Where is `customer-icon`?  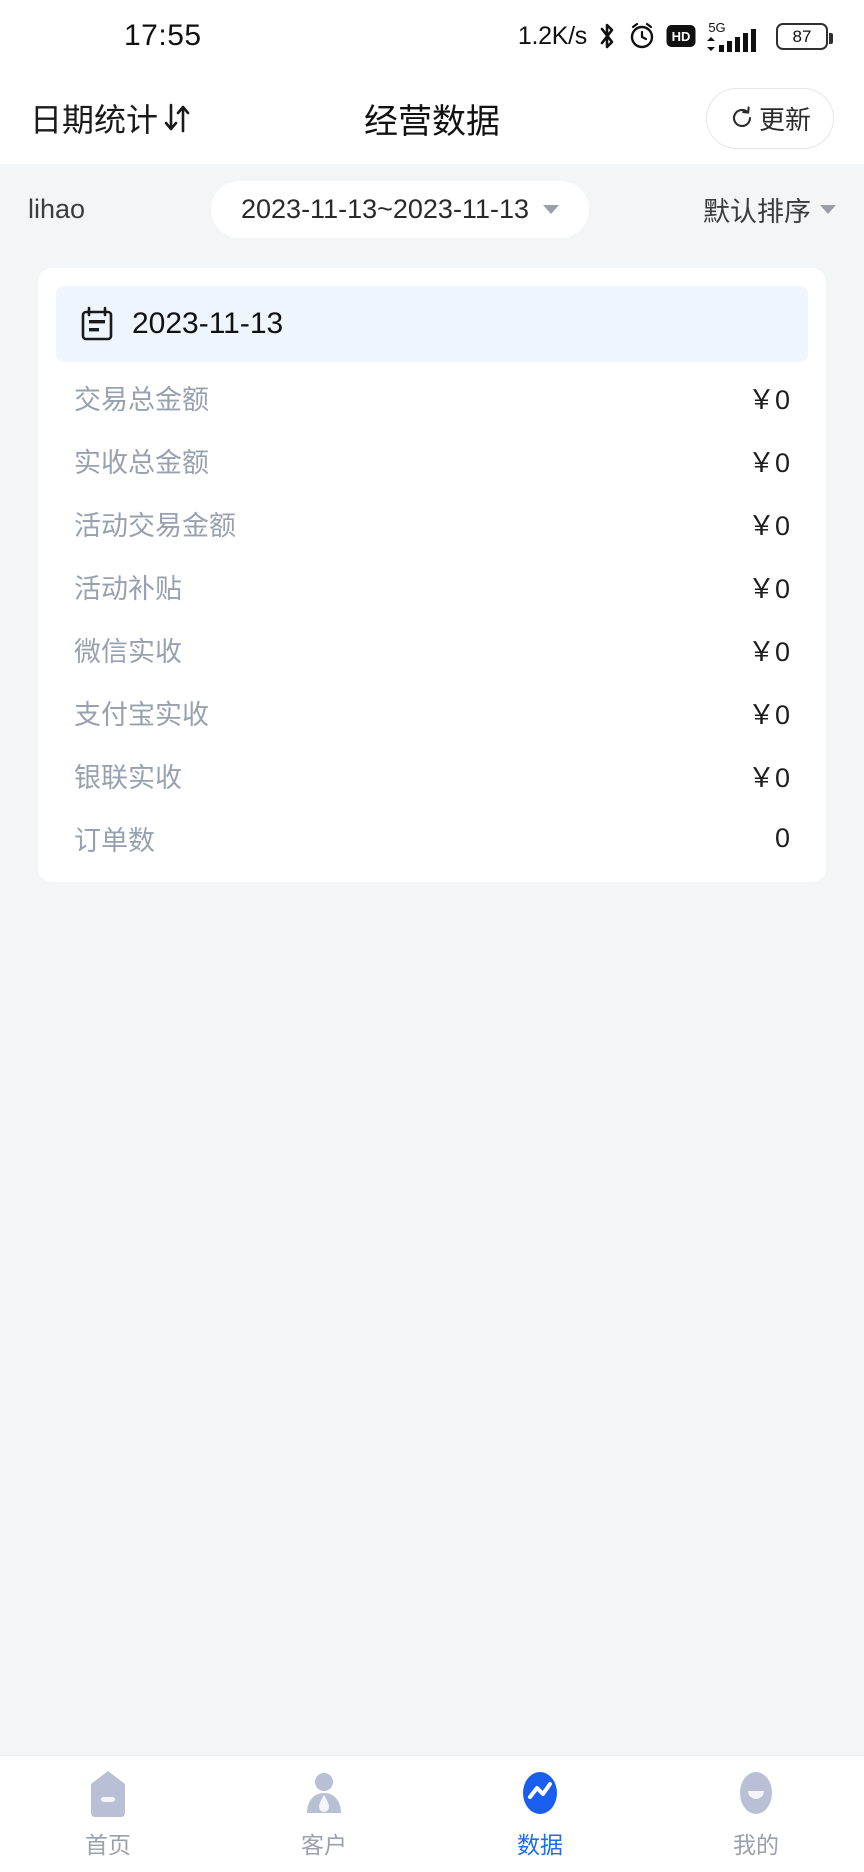
customer-icon is located at coordinates (324, 1794).